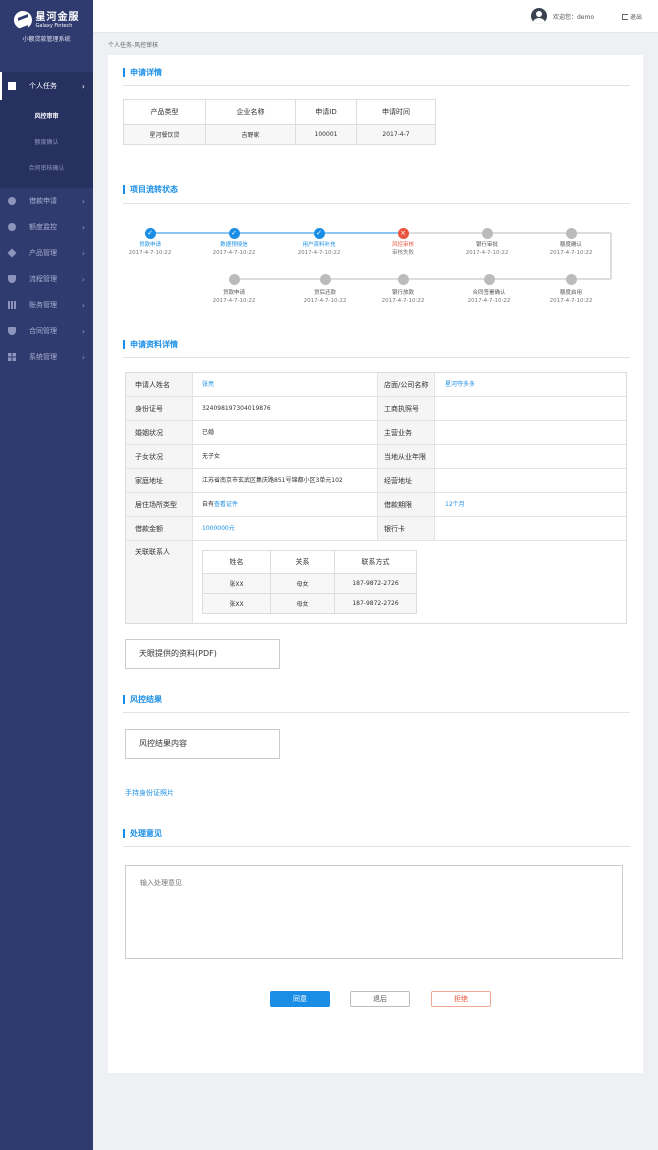 The image size is (658, 1150). Describe the element at coordinates (236, 408) in the screenshot. I see `detail-value-text: 324098197304019876` at that location.